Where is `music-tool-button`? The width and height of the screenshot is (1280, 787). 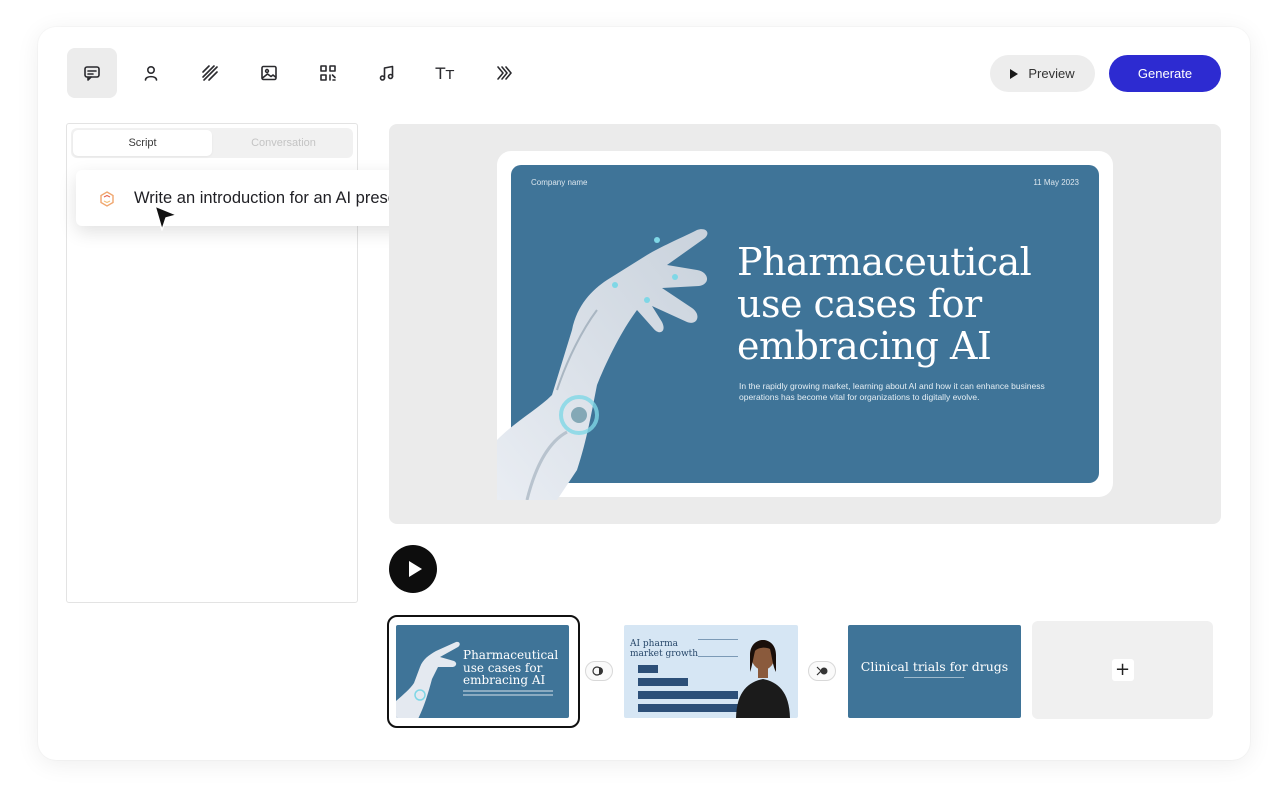
music-tool-button is located at coordinates (386, 73).